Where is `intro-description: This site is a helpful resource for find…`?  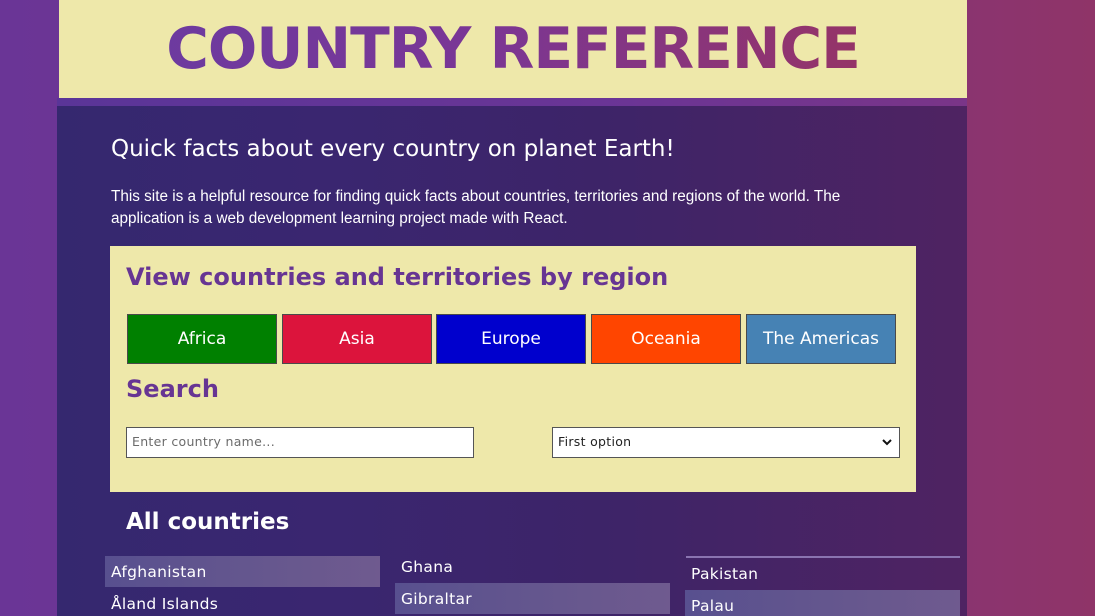
intro-description: This site is a helpful resource for find… is located at coordinates (476, 207).